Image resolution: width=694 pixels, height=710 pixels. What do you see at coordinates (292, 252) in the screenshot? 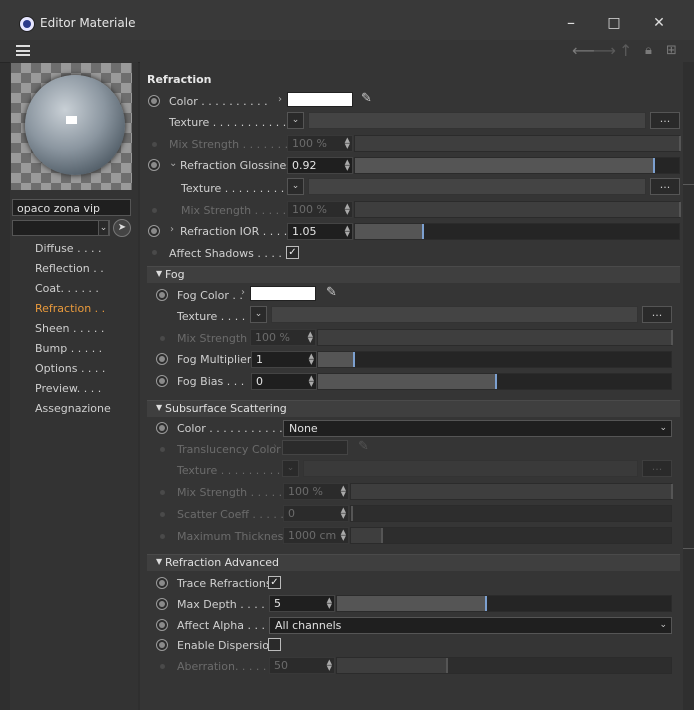
I see `affect-shadows-checkbox: ✓` at bounding box center [292, 252].